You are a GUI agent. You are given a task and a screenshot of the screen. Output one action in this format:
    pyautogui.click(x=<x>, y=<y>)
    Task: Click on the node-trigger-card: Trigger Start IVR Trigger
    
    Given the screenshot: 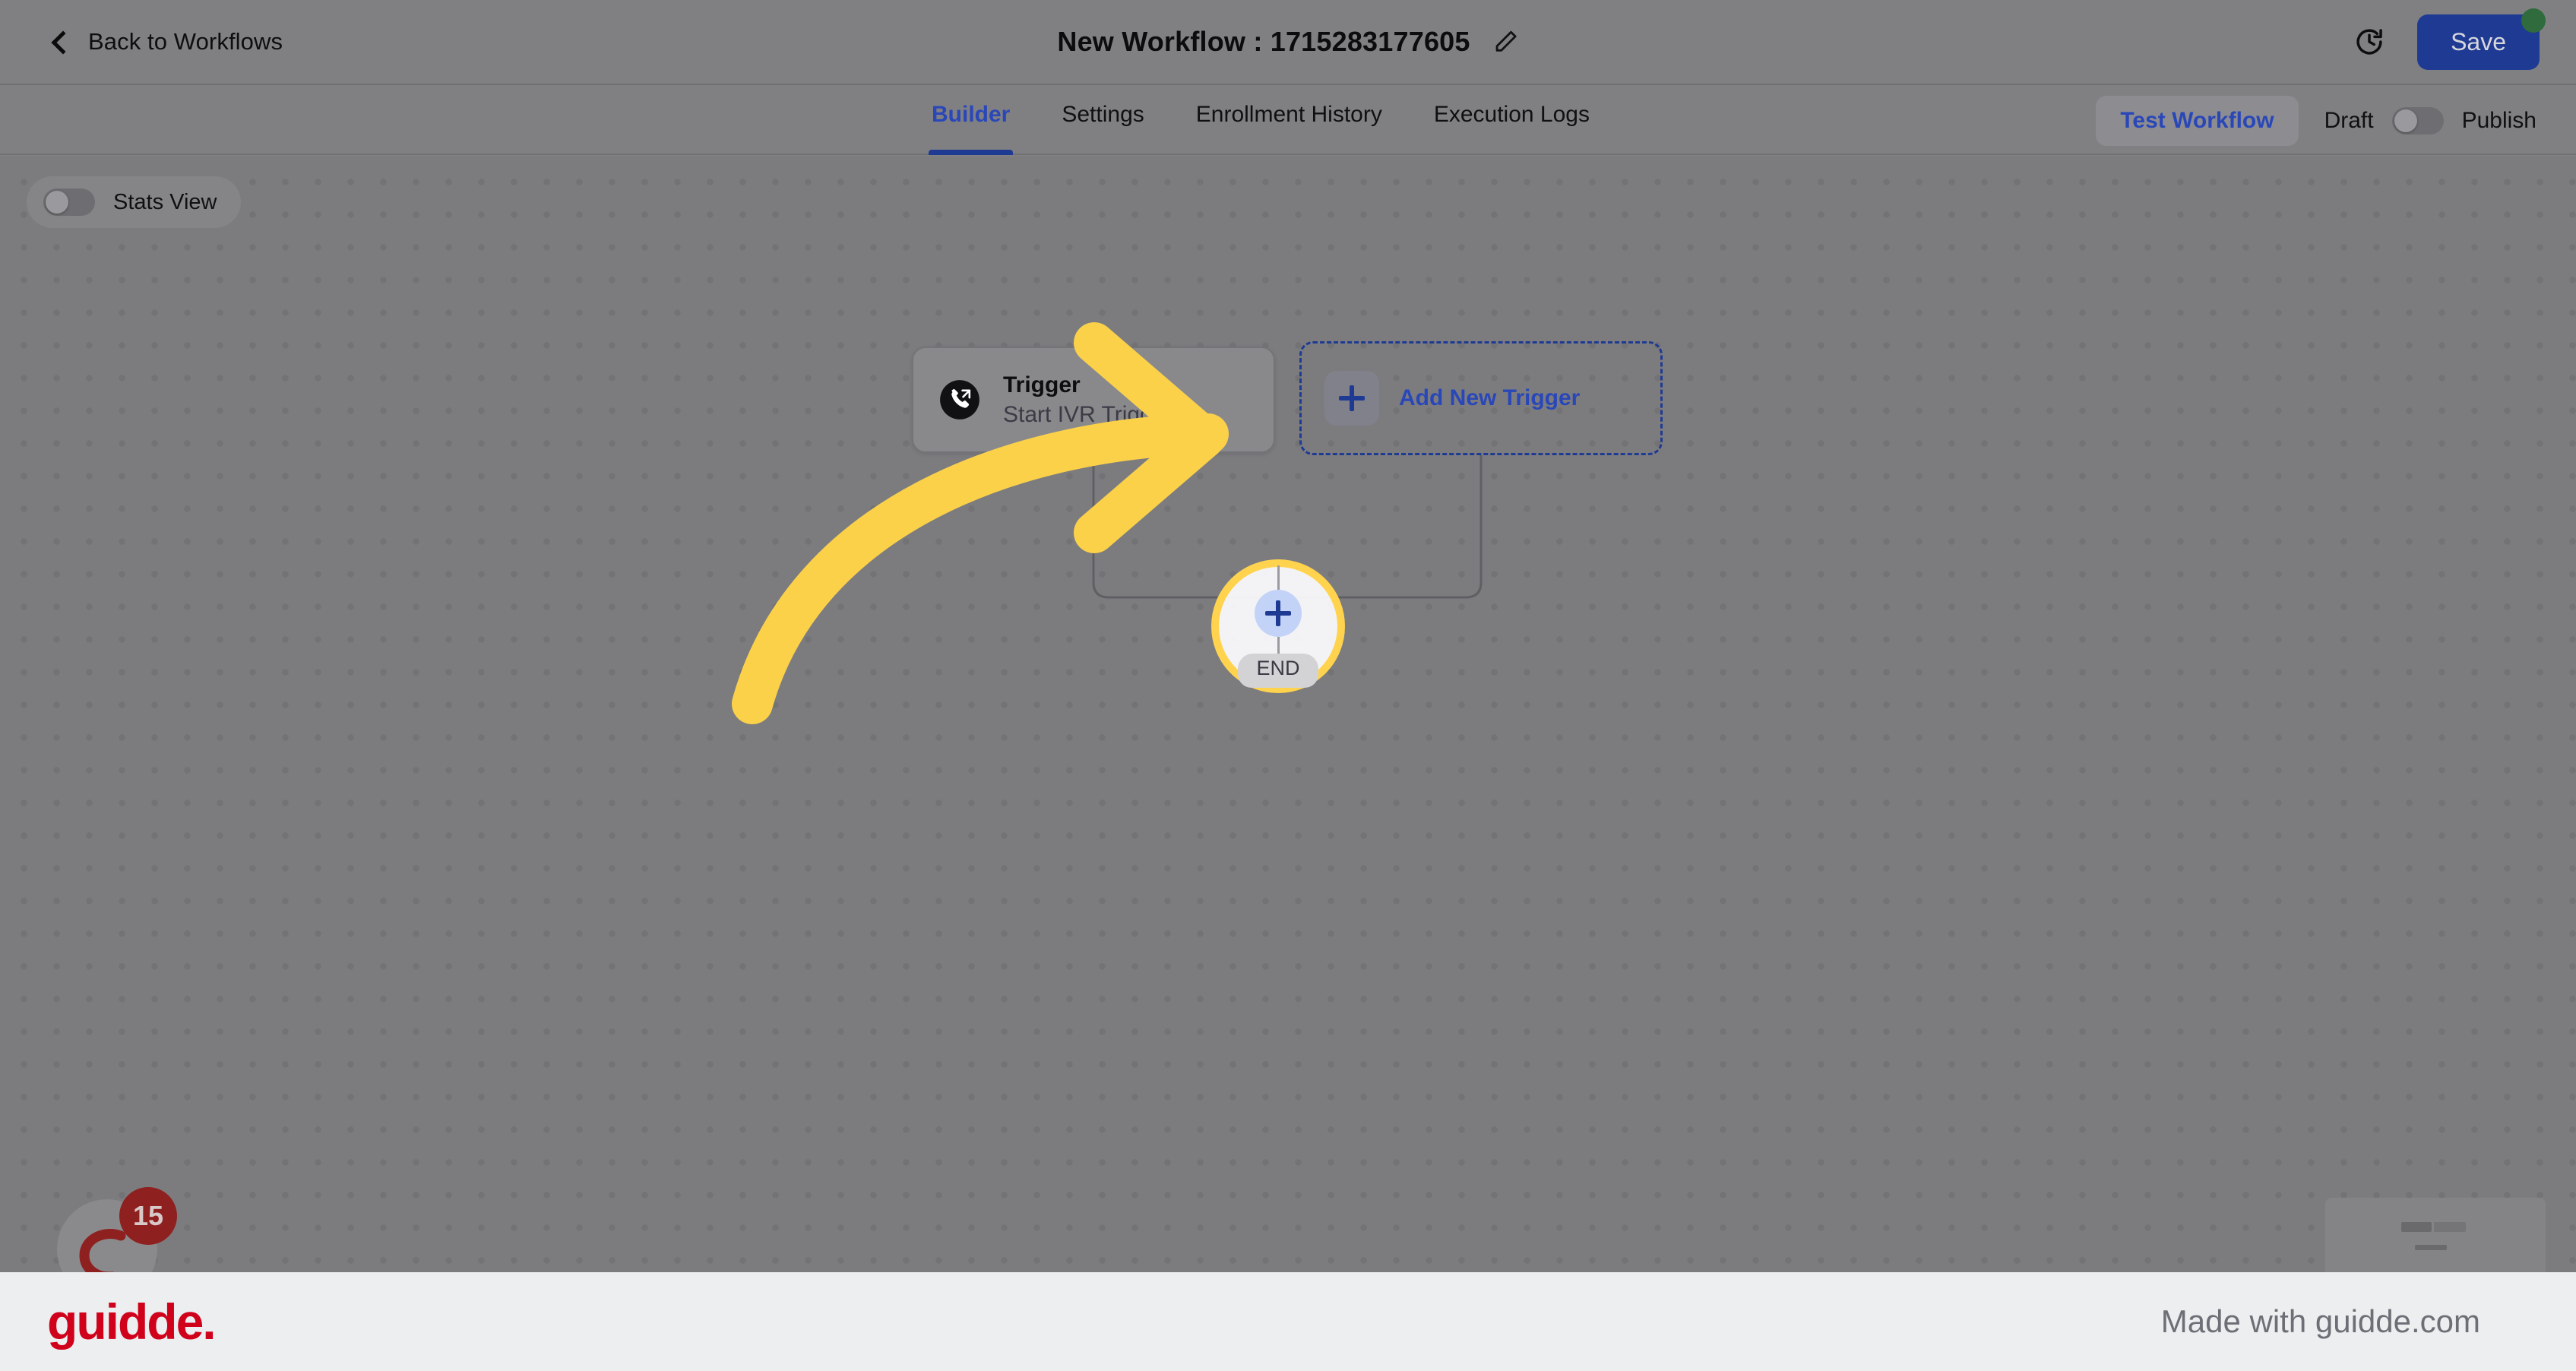 What is the action you would take?
    pyautogui.click(x=1093, y=400)
    